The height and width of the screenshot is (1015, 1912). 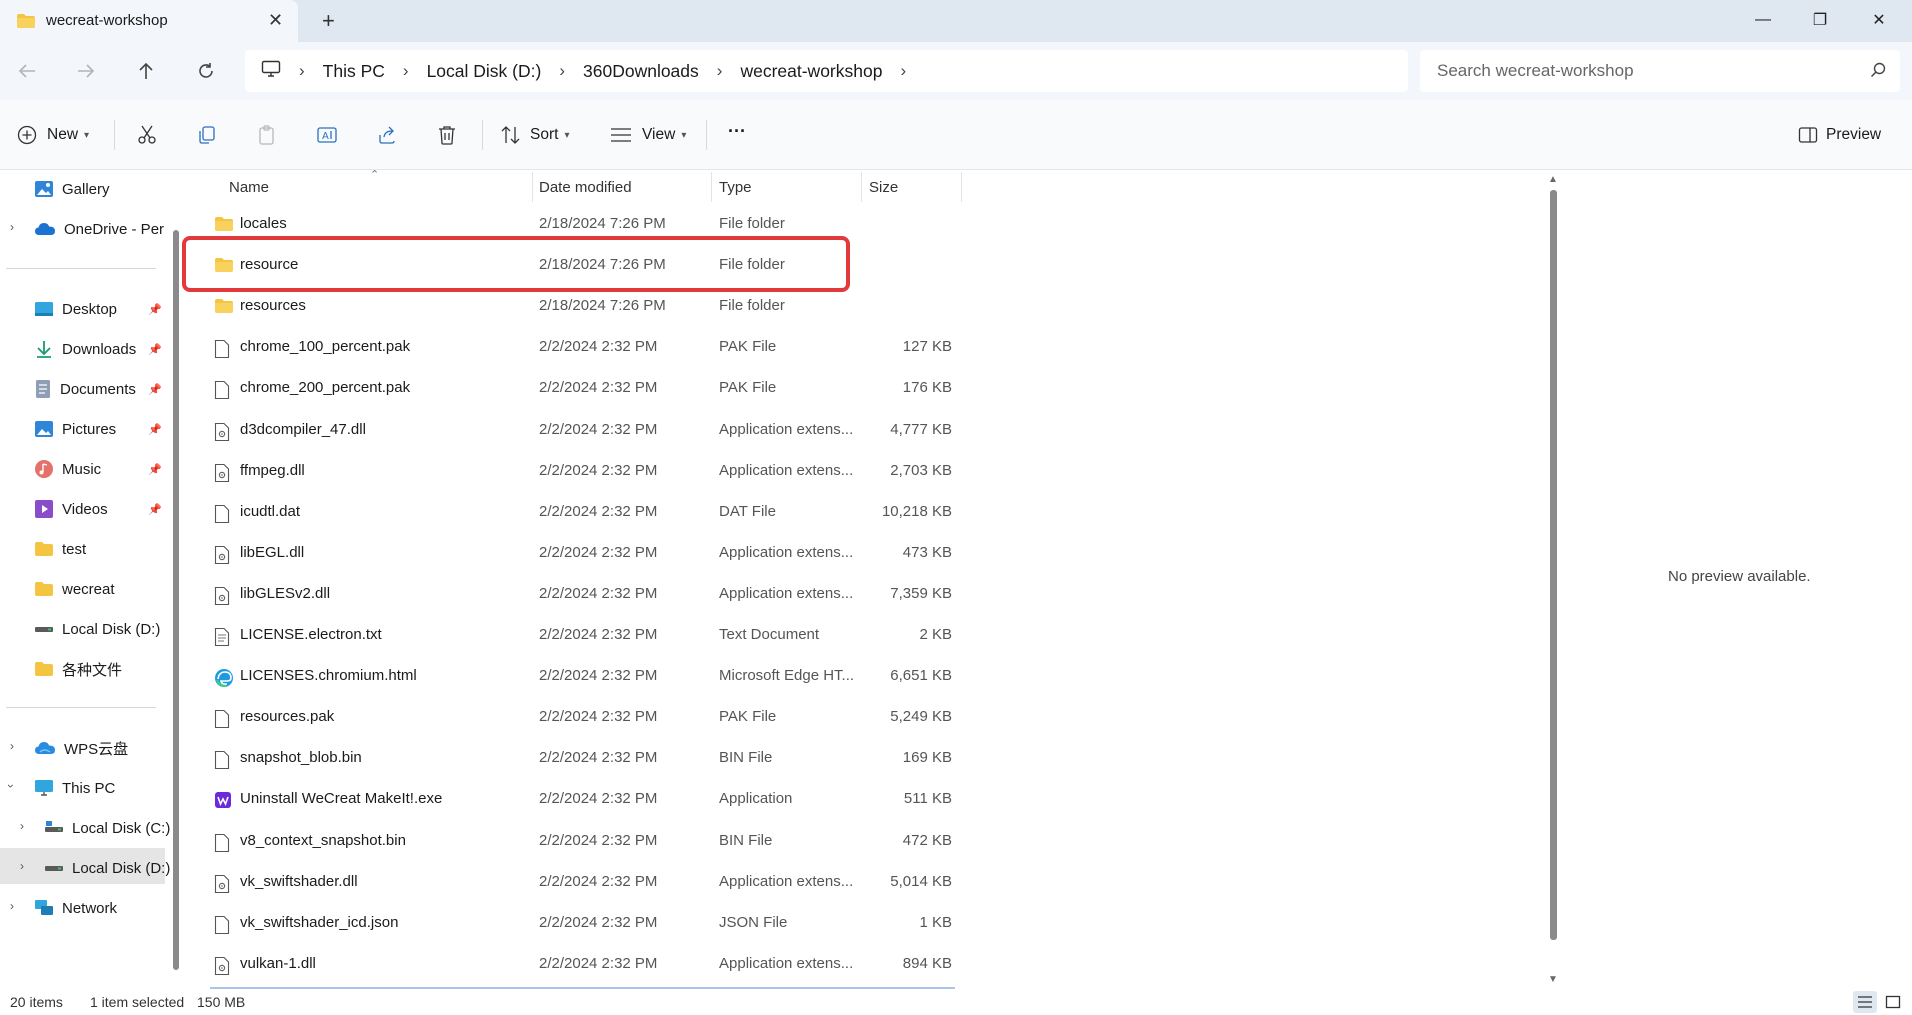 I want to click on column-header-date: Date modified, so click(x=585, y=187).